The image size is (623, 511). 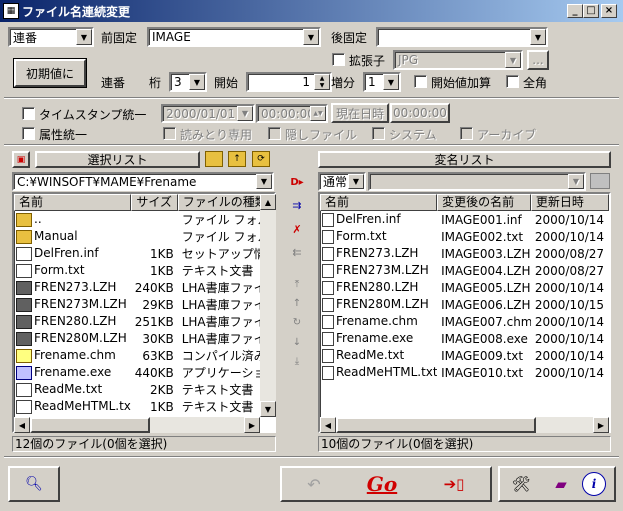 What do you see at coordinates (458, 60) in the screenshot?
I see `extension-combo: JPG ▼` at bounding box center [458, 60].